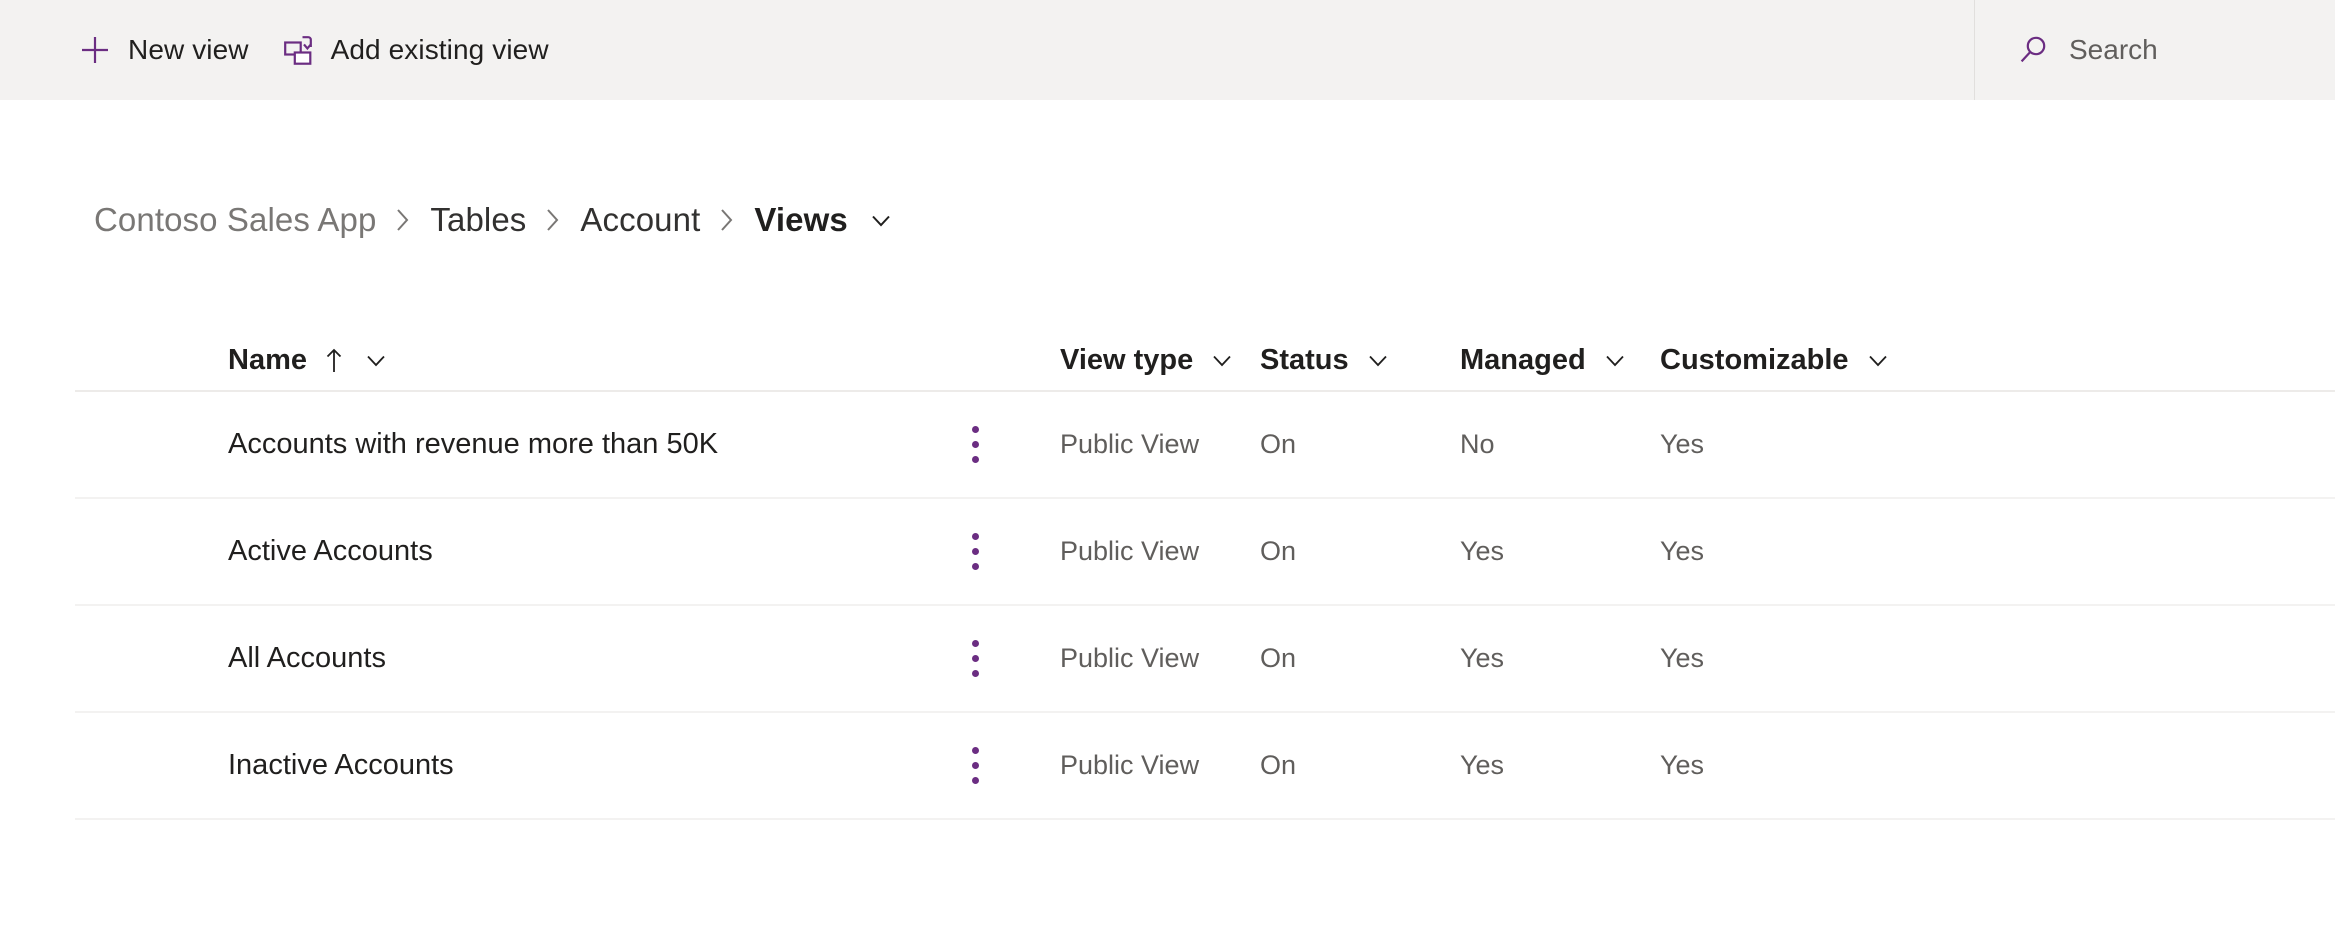 The height and width of the screenshot is (937, 2335). I want to click on command-bar: New view Add existing view Search, so click(1167, 50).